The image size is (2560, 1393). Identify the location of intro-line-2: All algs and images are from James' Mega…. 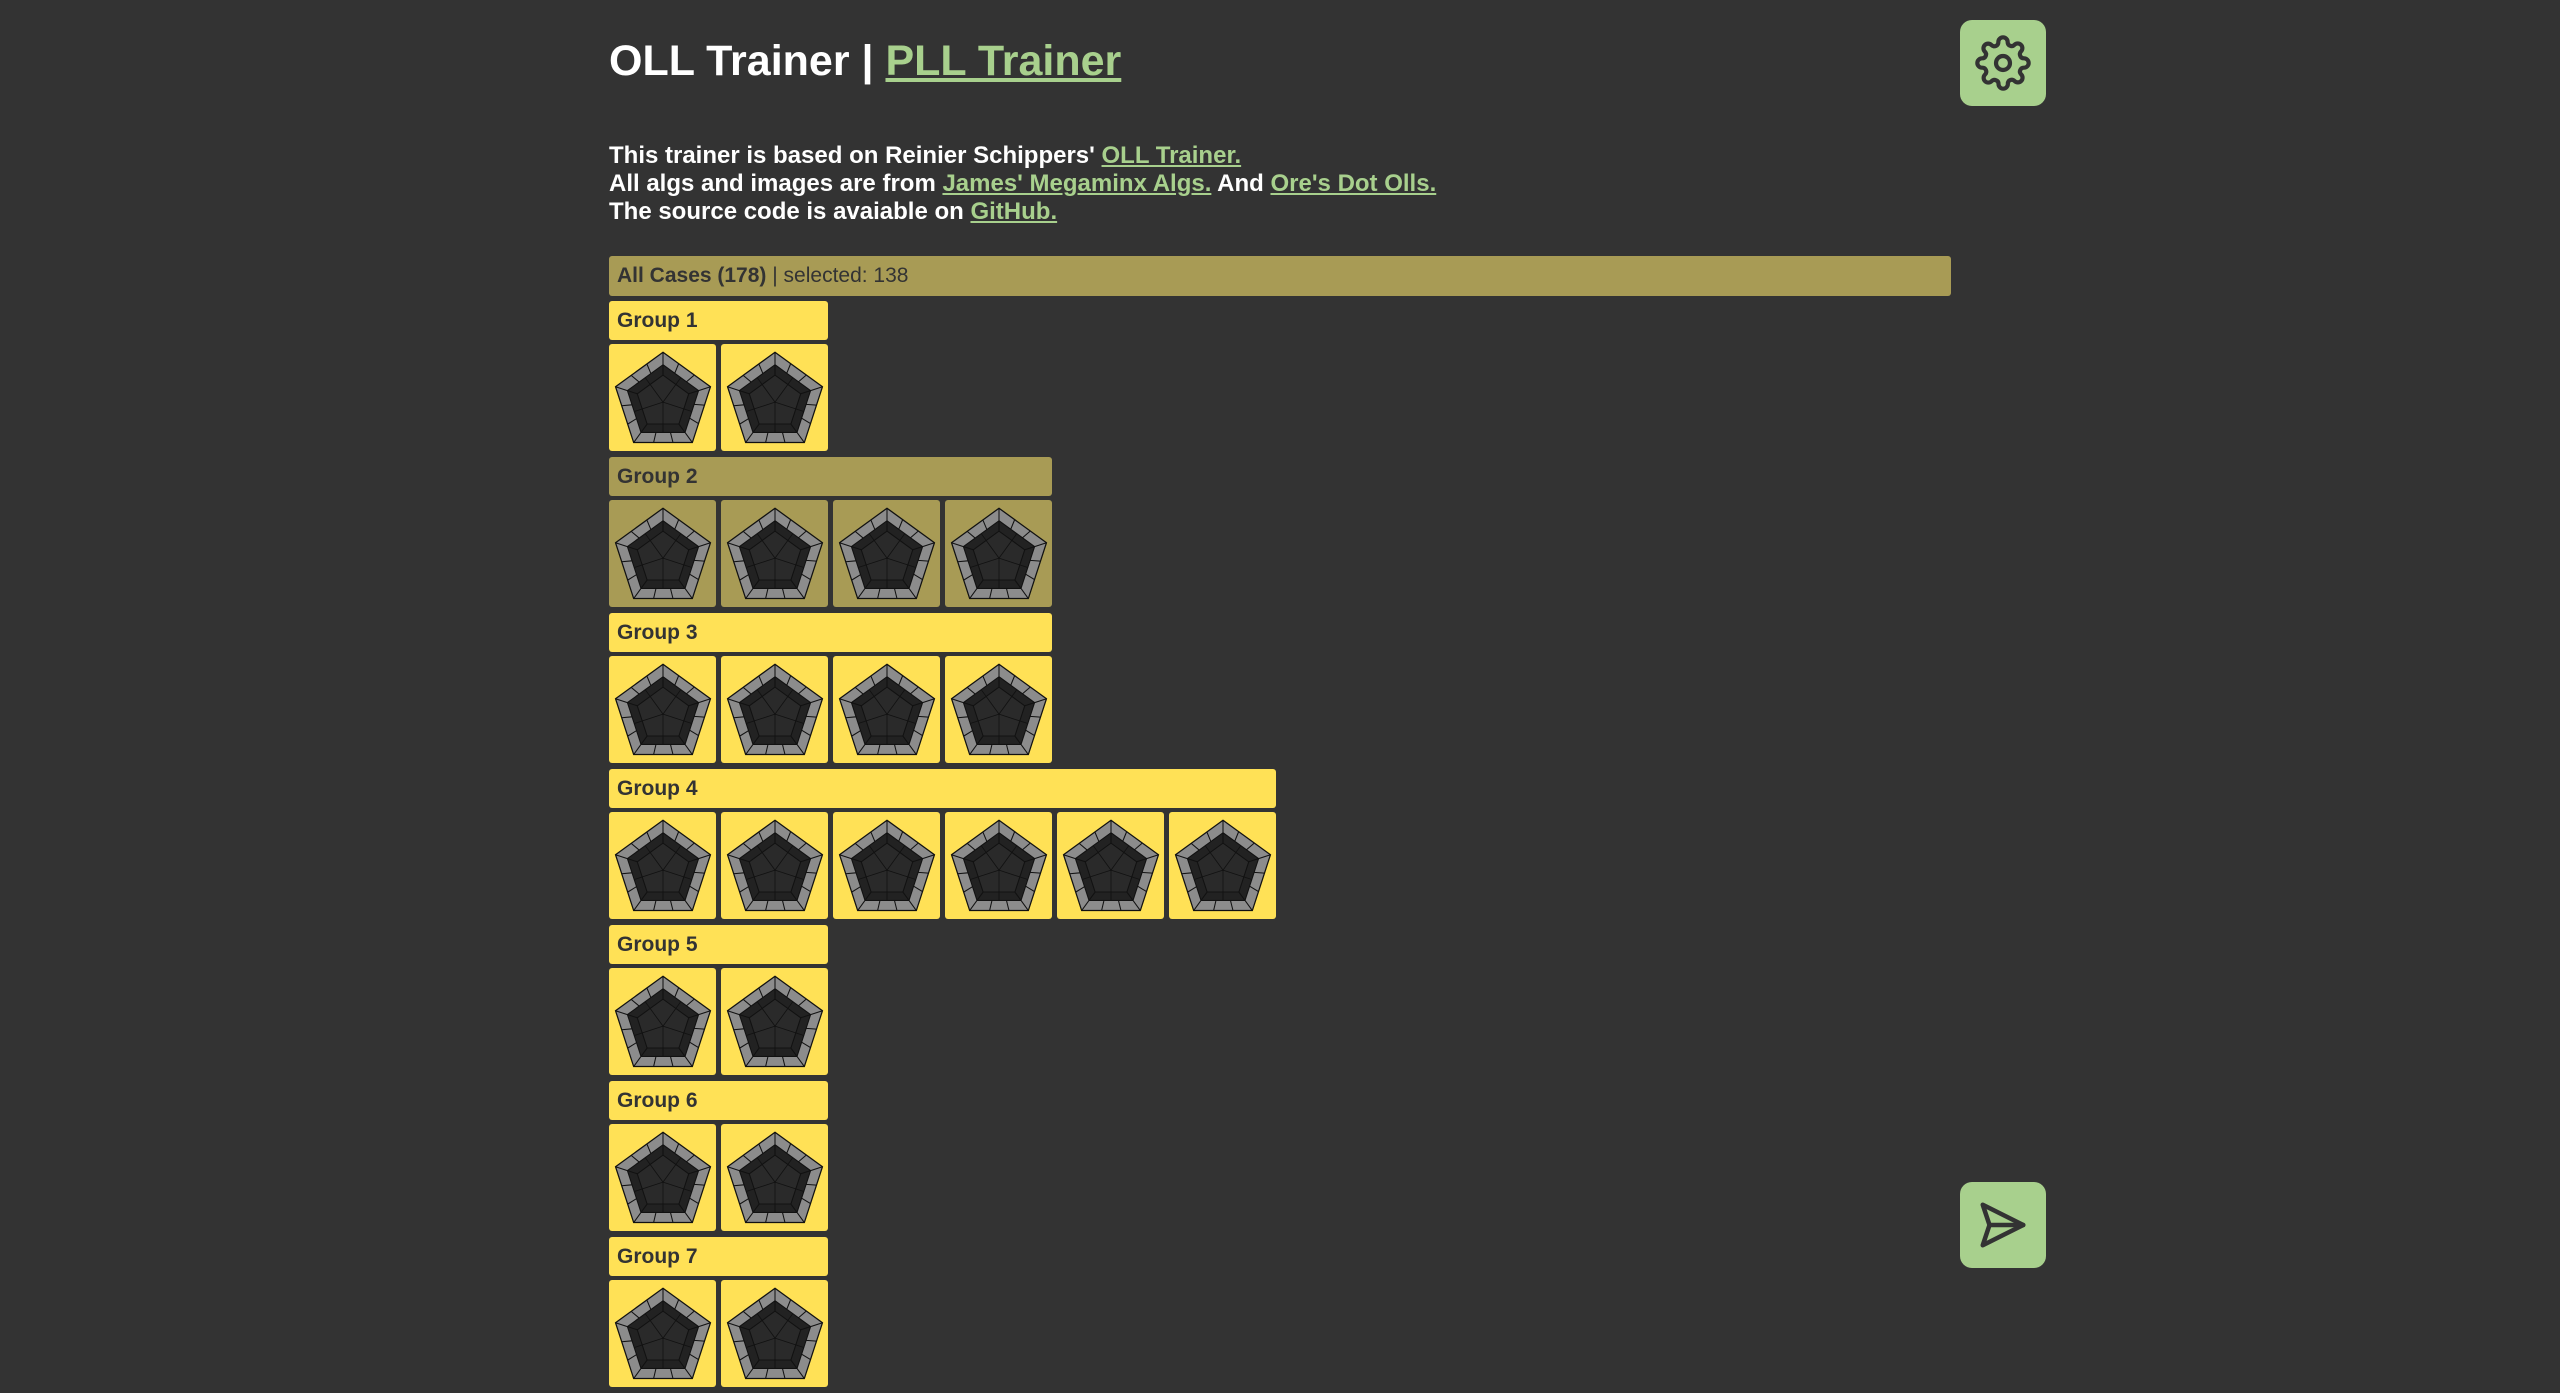
(1309, 184).